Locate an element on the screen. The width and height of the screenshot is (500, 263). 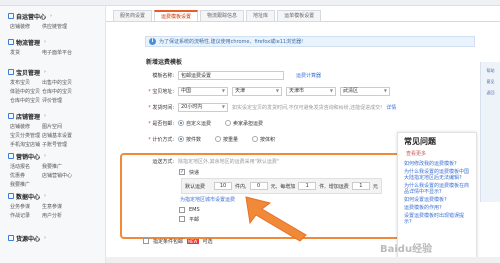
sidebar-section-logistics: 物流管理 › 发货 电子面单平台 is located at coordinates (45, 47).